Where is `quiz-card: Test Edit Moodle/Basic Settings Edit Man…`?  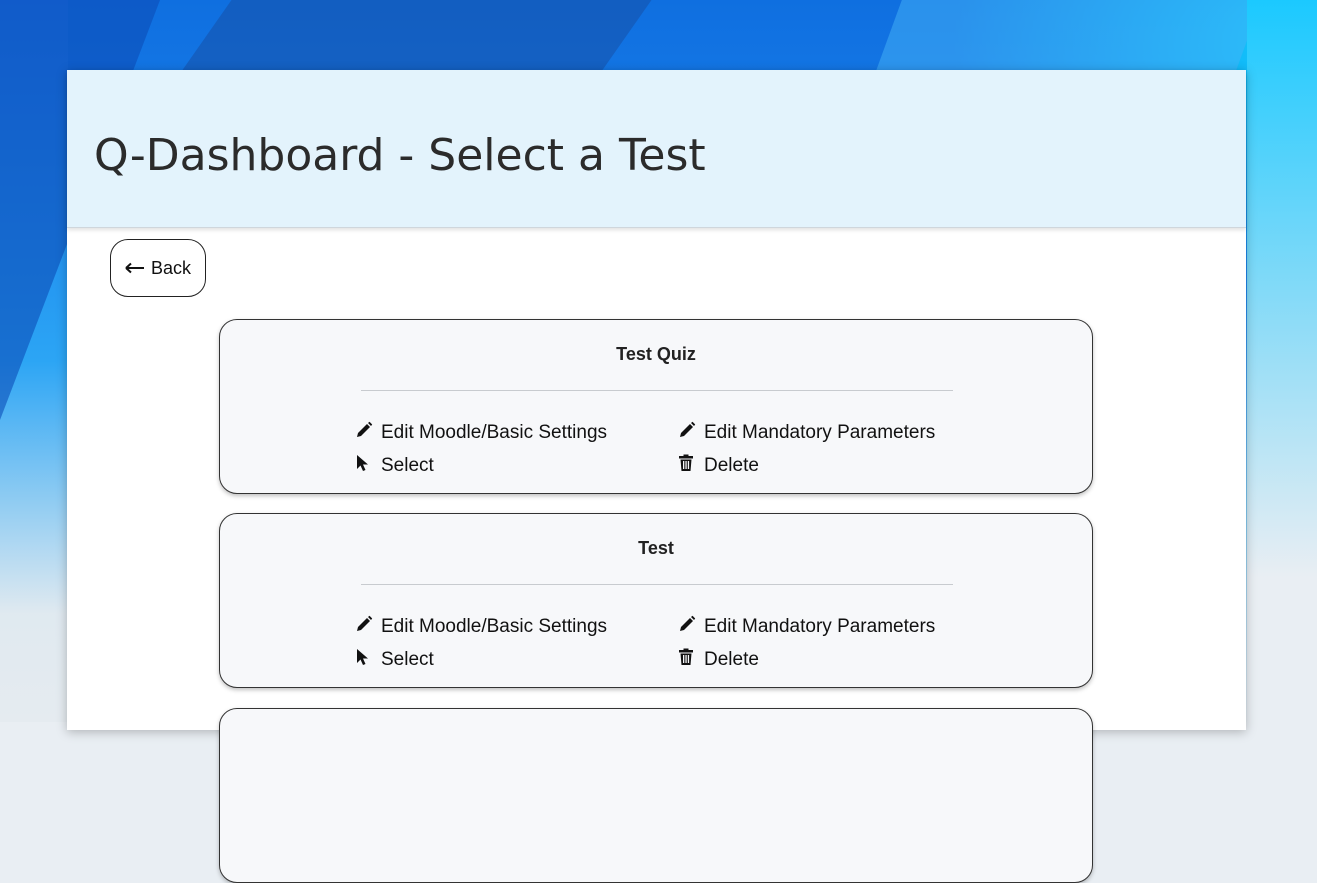
quiz-card: Test Edit Moodle/Basic Settings Edit Man… is located at coordinates (656, 600).